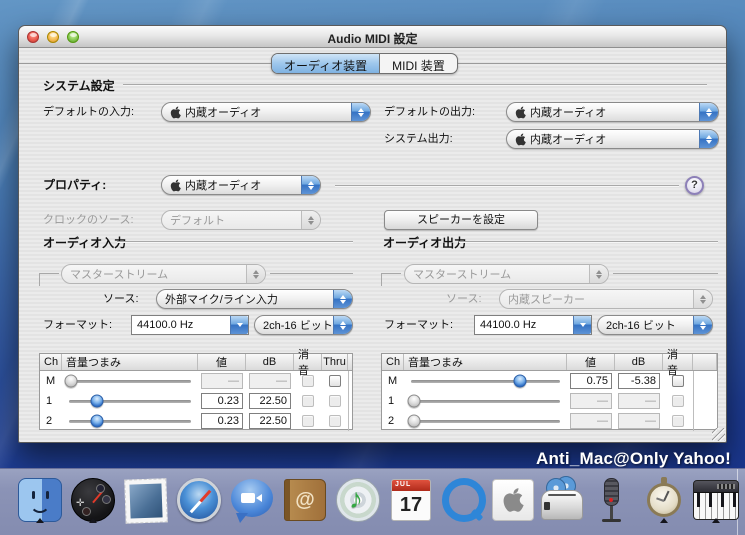 The image size is (745, 535). I want to click on clock-source-popup: デフォルト, so click(241, 220).